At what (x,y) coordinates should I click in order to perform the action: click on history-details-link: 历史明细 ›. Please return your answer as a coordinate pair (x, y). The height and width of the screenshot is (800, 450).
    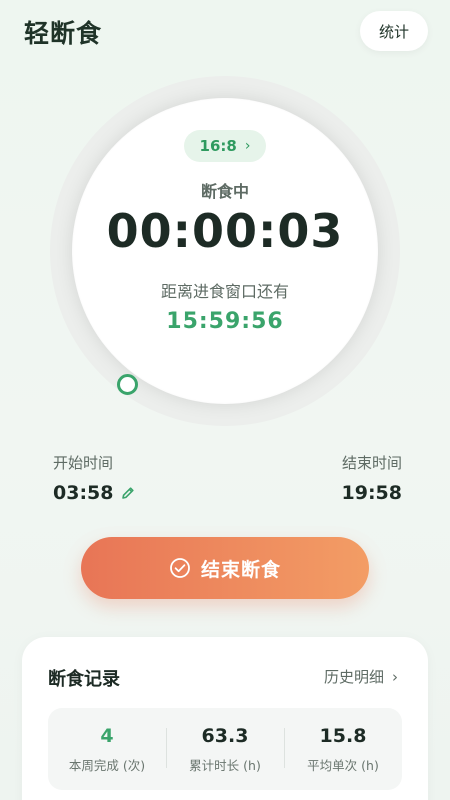
    Looking at the image, I should click on (361, 676).